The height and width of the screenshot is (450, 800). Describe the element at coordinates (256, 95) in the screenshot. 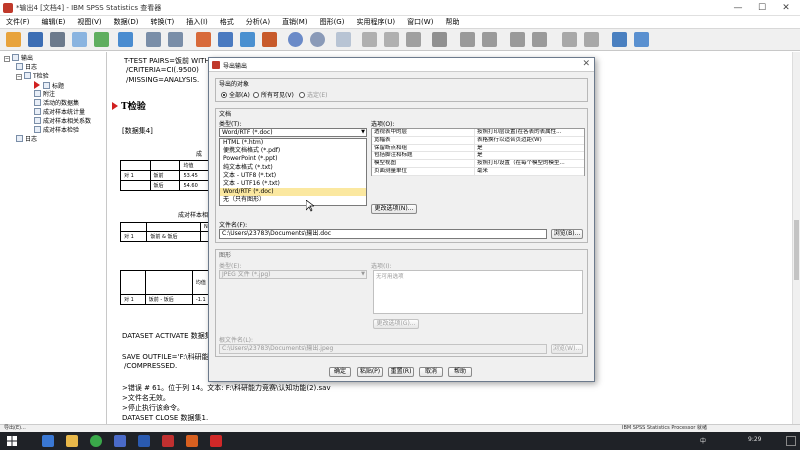

I see `radio-visible-indicator` at that location.